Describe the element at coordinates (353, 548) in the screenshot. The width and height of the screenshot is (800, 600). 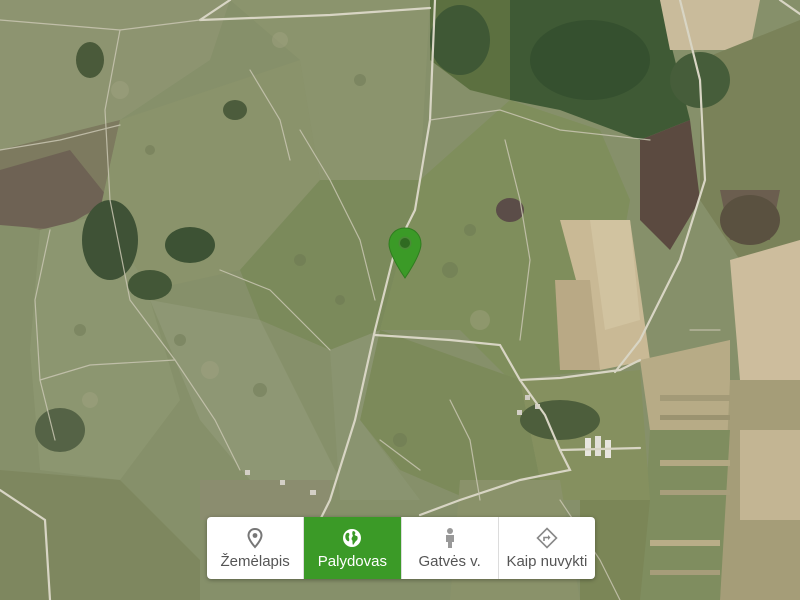
I see `tab-satellite: Palydovas` at that location.